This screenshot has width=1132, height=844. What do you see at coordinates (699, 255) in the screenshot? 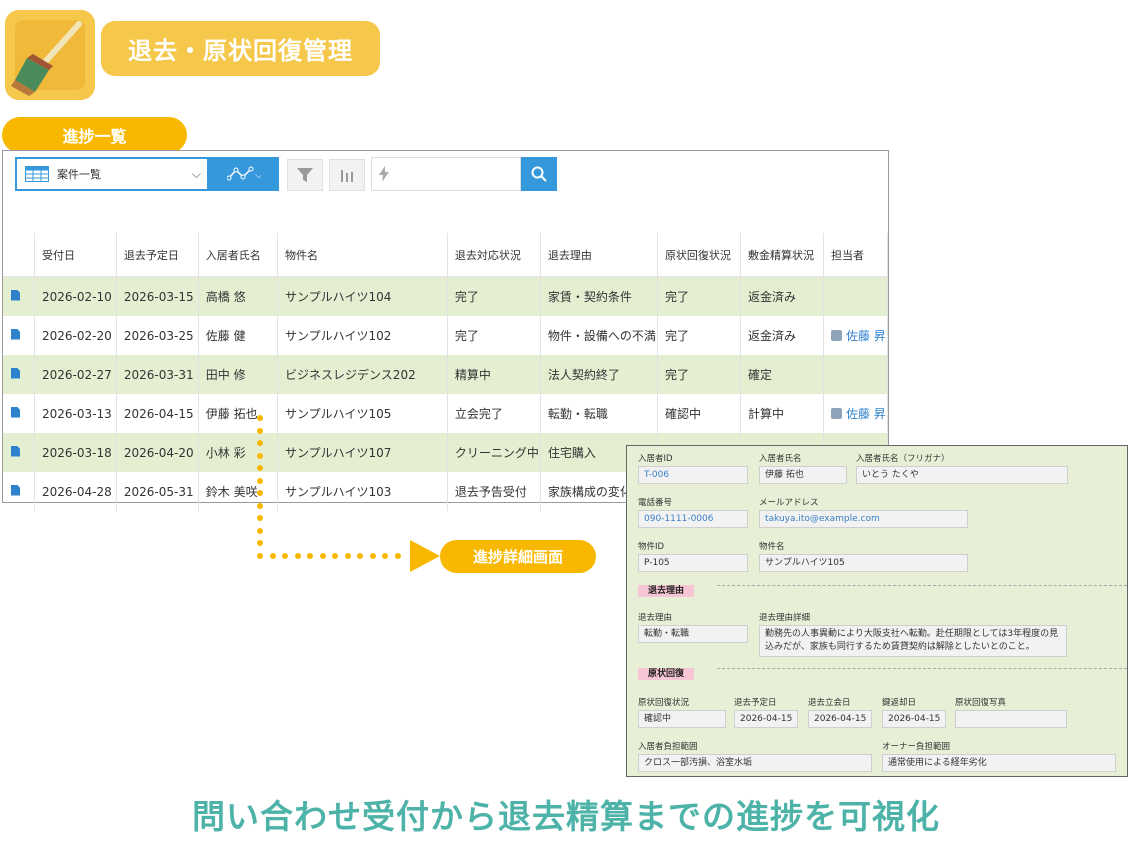
I see `column-header: 原状回復状況` at bounding box center [699, 255].